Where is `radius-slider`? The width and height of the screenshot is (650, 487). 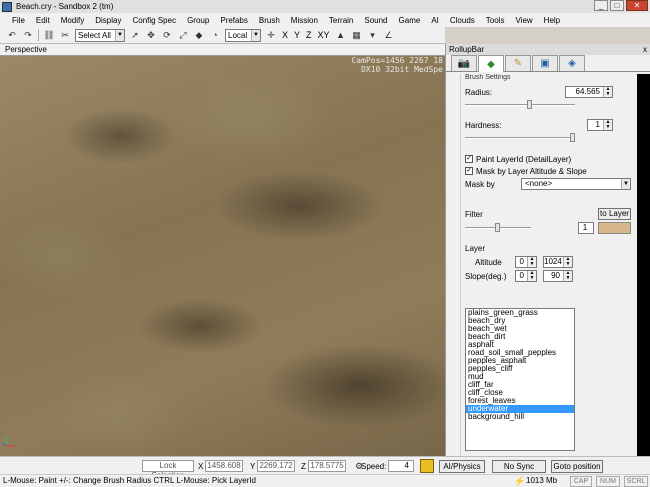
radius-slider is located at coordinates (520, 105).